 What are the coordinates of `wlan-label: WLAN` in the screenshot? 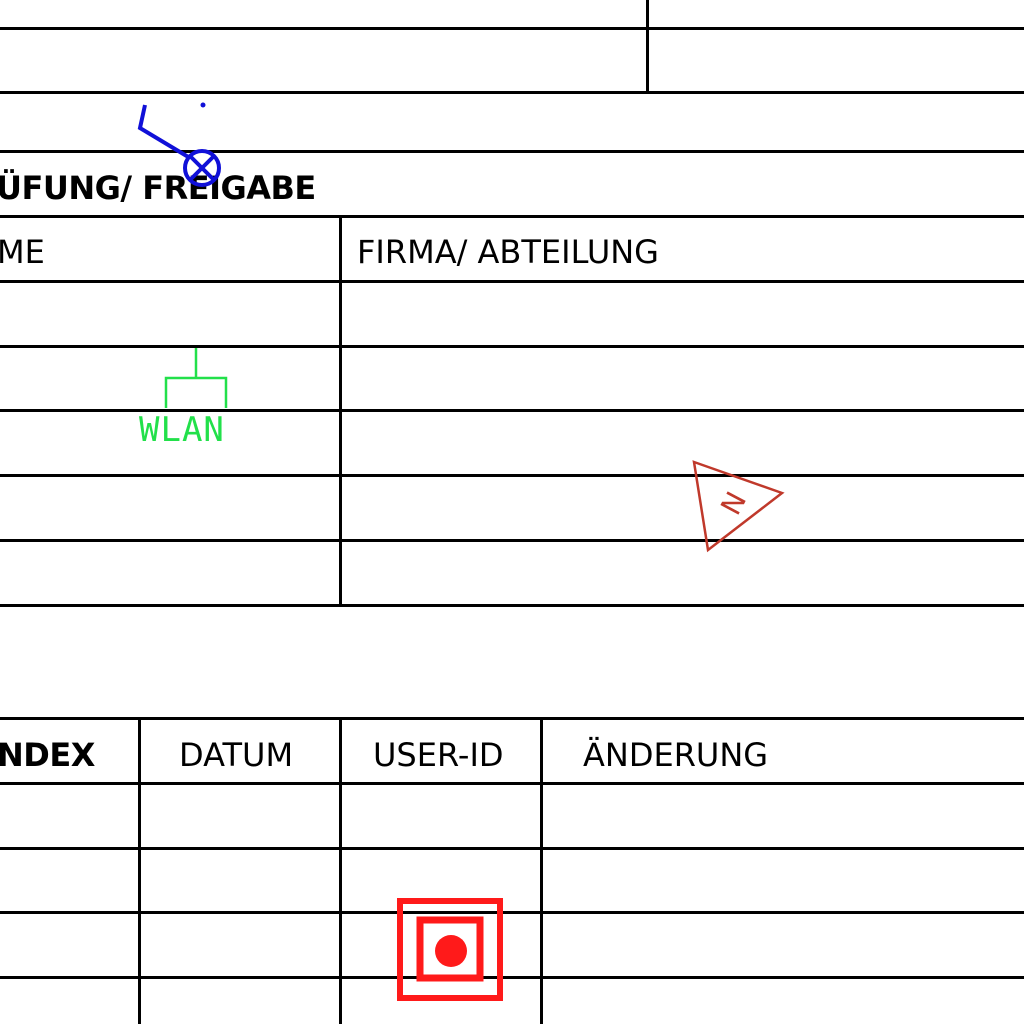 It's located at (182, 430).